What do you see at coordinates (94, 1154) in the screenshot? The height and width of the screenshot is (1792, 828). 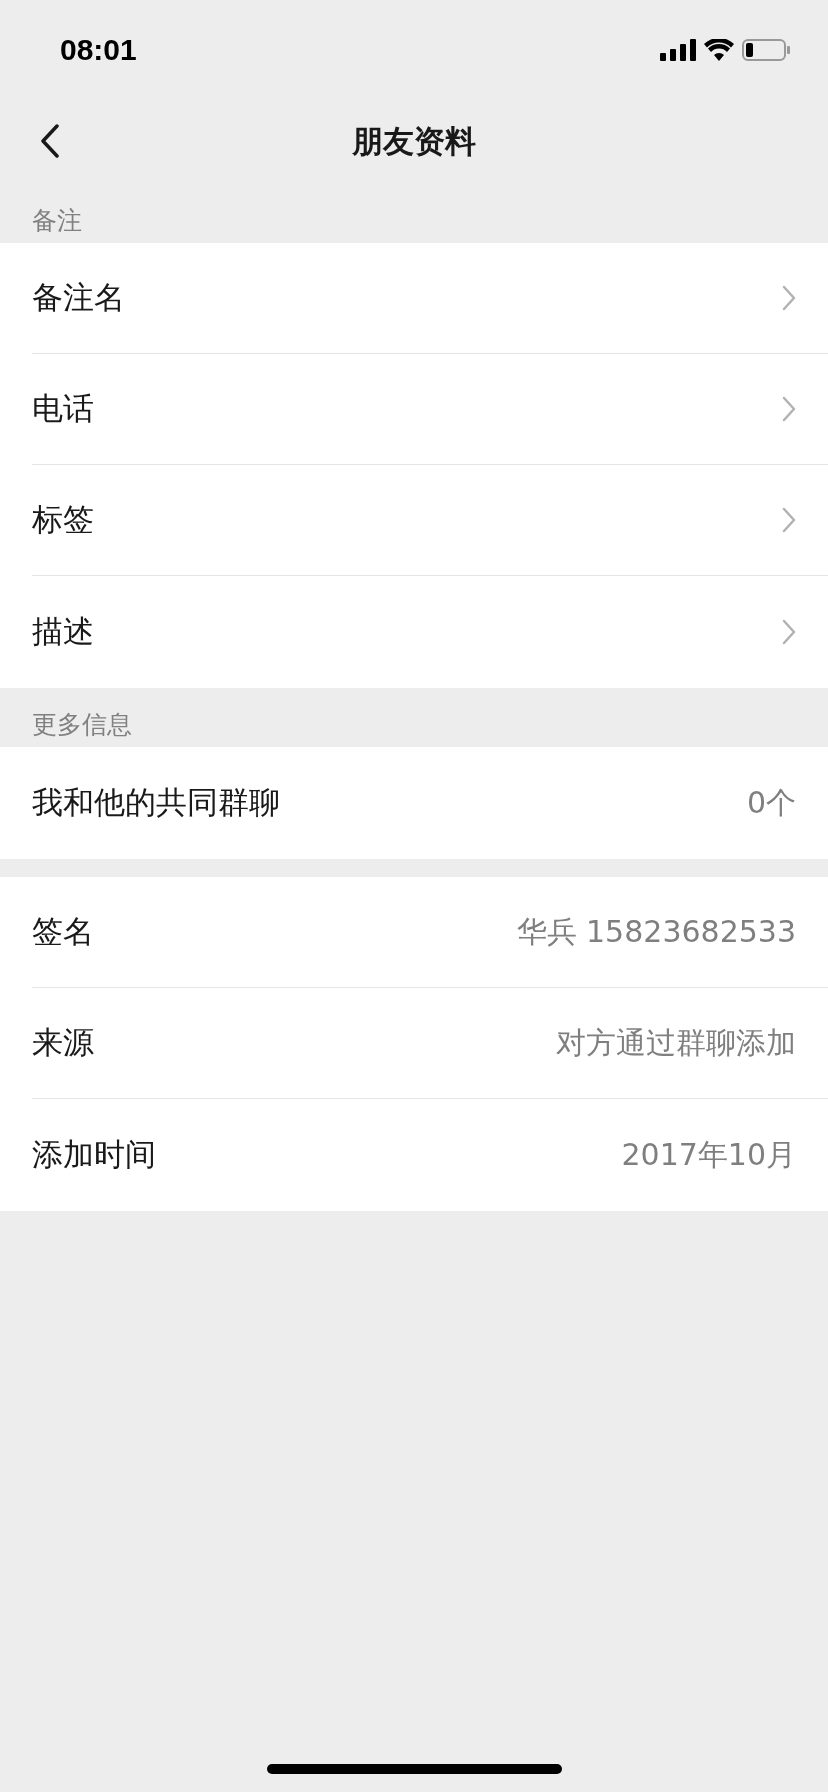 I see `item-label: 添加时间` at bounding box center [94, 1154].